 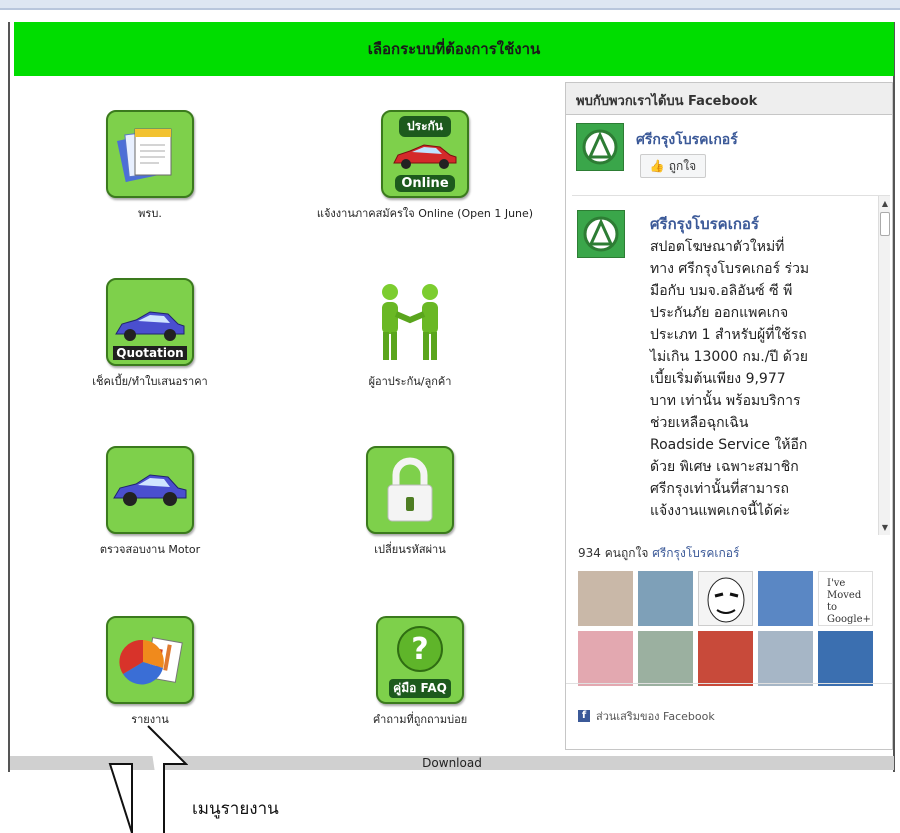 I want to click on red-car-icon, so click(x=425, y=156).